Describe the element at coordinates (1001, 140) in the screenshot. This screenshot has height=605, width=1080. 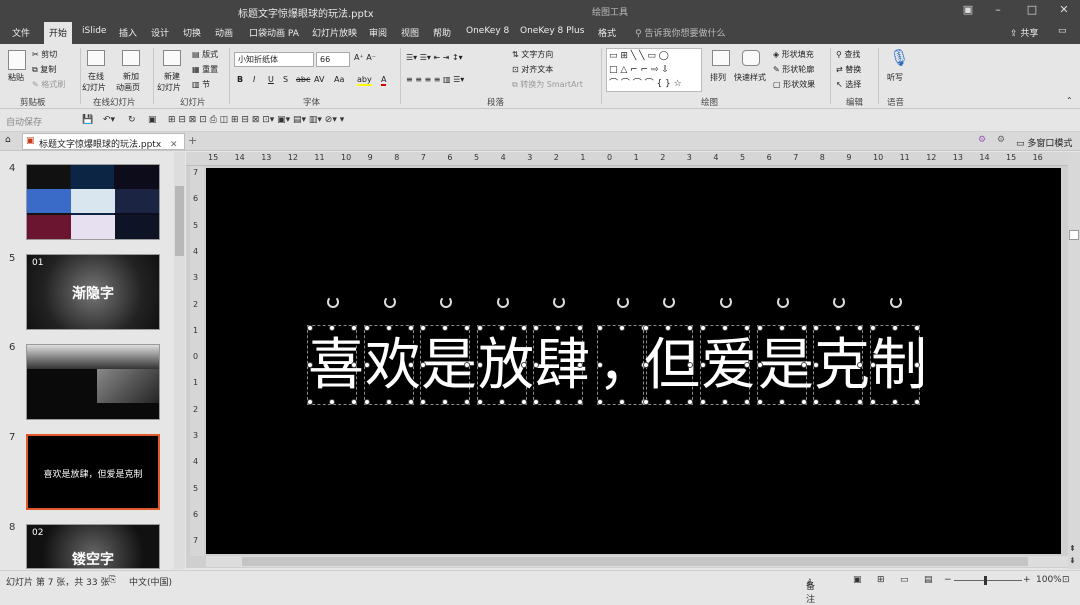
I see `settings-icon: ⚙` at that location.